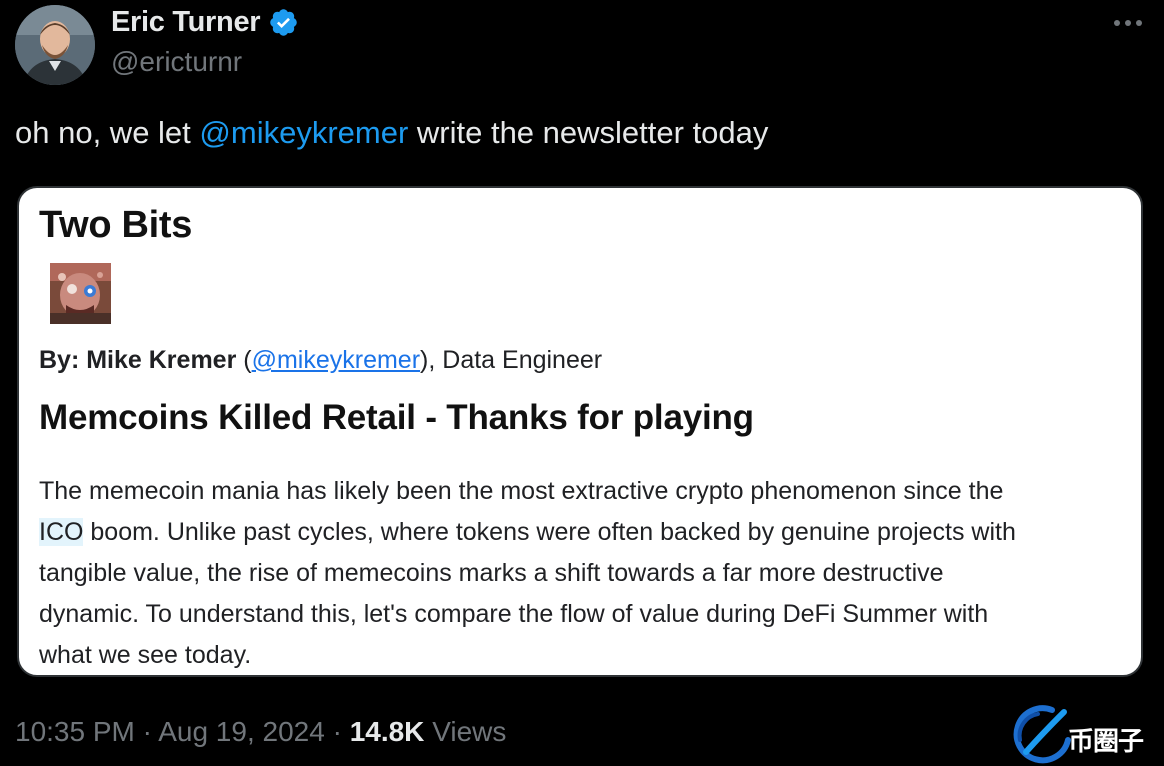 The height and width of the screenshot is (766, 1164). I want to click on body-line-5: what we see today., so click(145, 655).